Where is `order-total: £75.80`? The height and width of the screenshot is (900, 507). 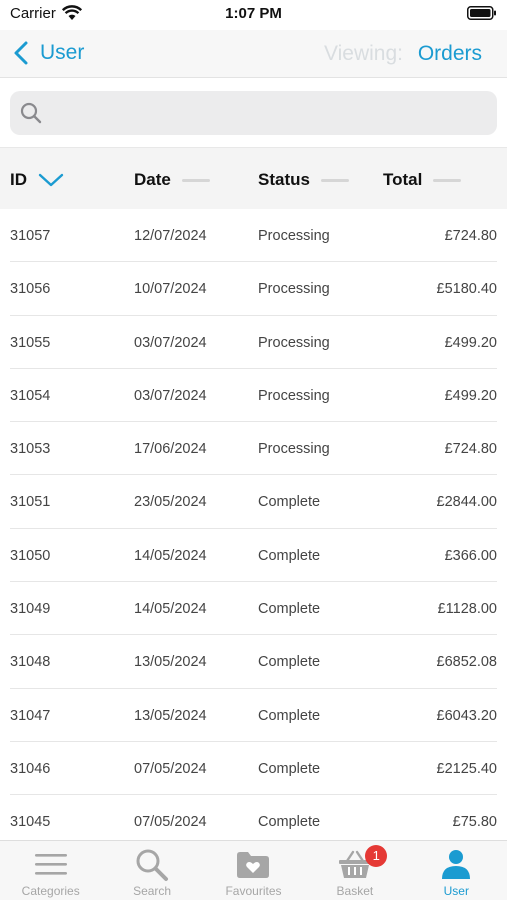 order-total: £75.80 is located at coordinates (474, 822).